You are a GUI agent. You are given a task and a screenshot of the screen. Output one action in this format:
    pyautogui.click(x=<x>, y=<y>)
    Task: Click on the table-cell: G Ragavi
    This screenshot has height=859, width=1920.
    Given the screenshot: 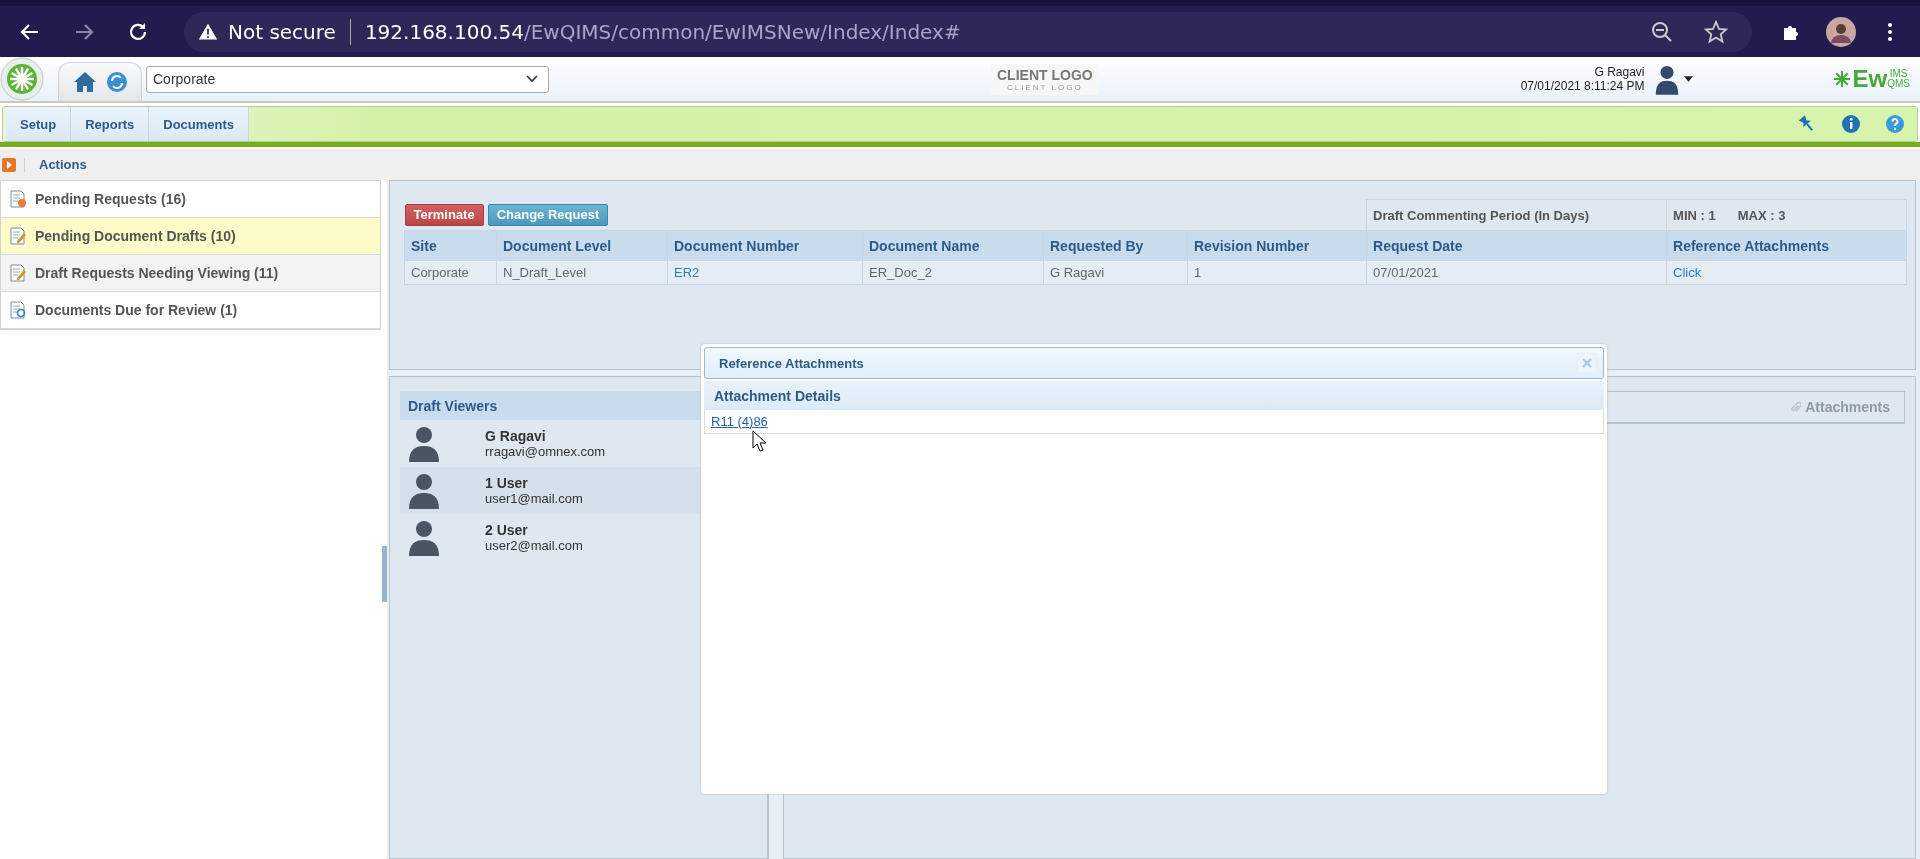 What is the action you would take?
    pyautogui.click(x=1115, y=272)
    